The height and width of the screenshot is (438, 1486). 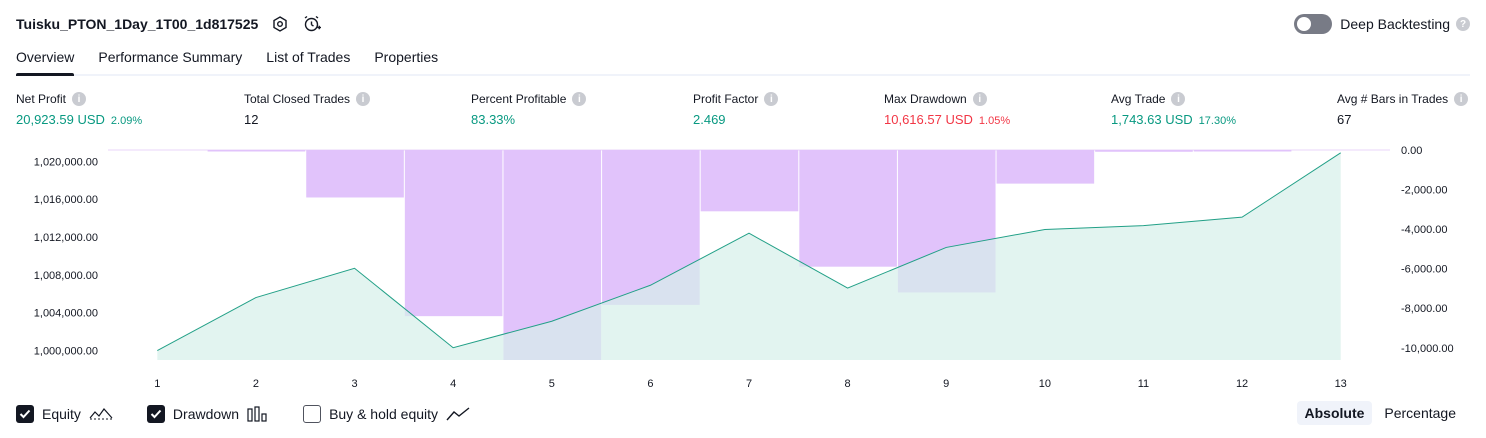 What do you see at coordinates (66, 162) in the screenshot?
I see `y-left-tick-label: 1,020,000.00` at bounding box center [66, 162].